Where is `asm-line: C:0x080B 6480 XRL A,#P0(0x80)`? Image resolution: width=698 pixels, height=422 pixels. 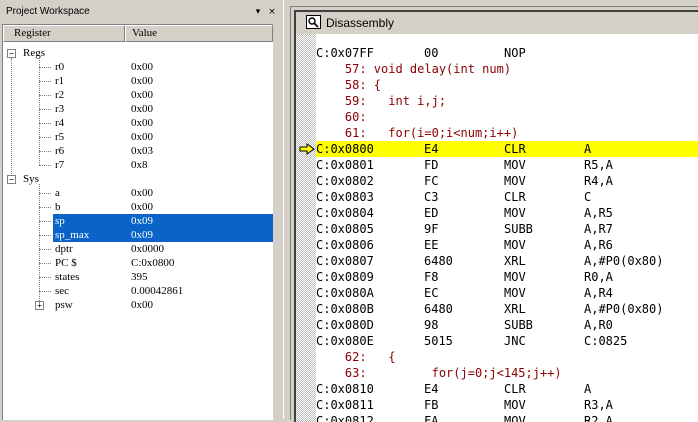 asm-line: C:0x080B 6480 XRL A,#P0(0x80) is located at coordinates (507, 309).